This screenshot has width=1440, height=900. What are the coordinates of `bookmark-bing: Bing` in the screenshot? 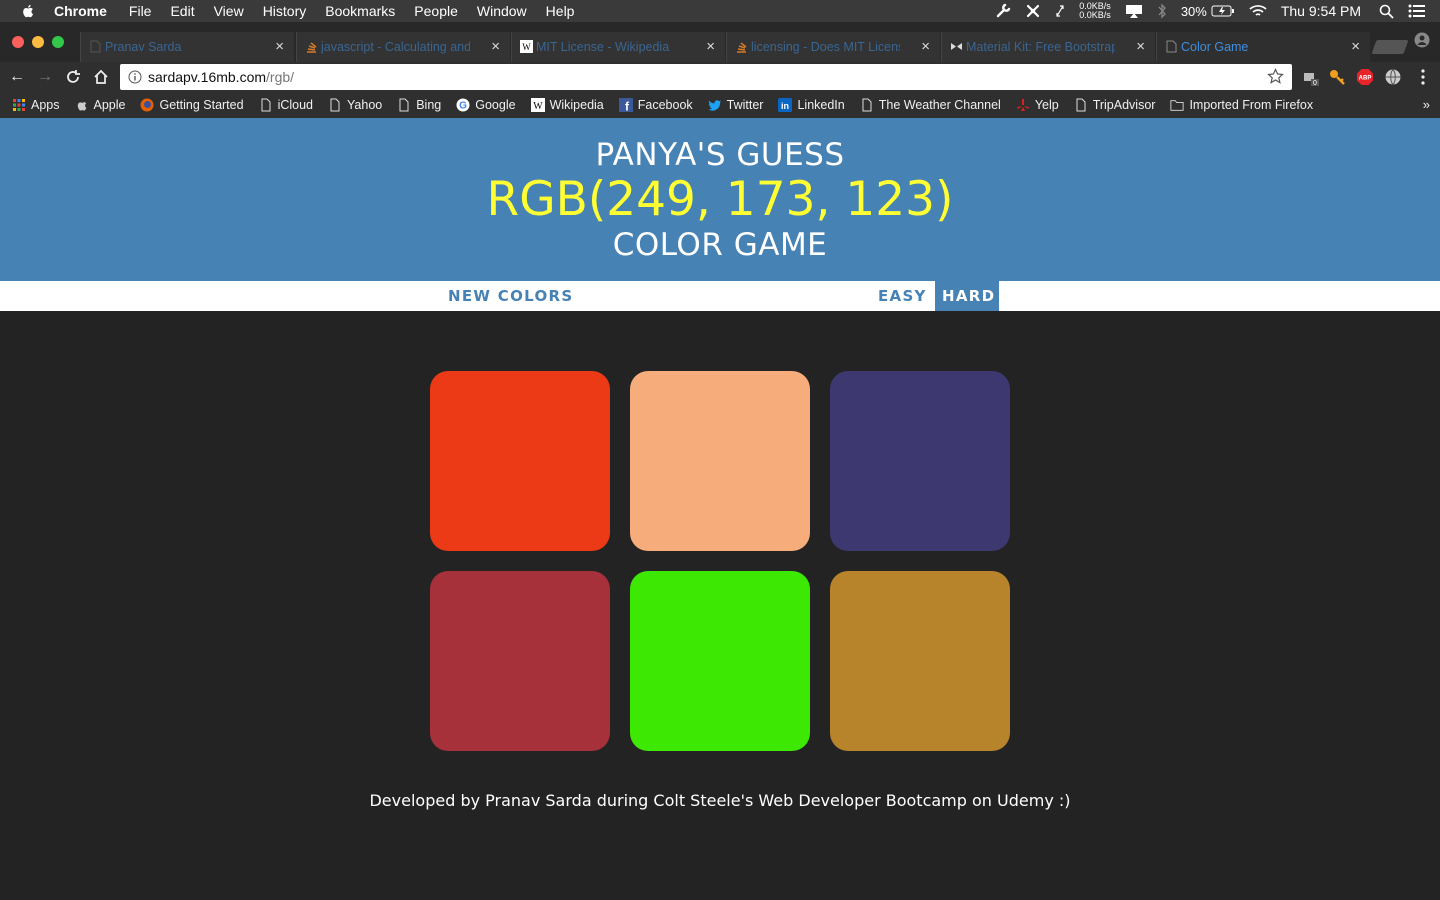 It's located at (419, 105).